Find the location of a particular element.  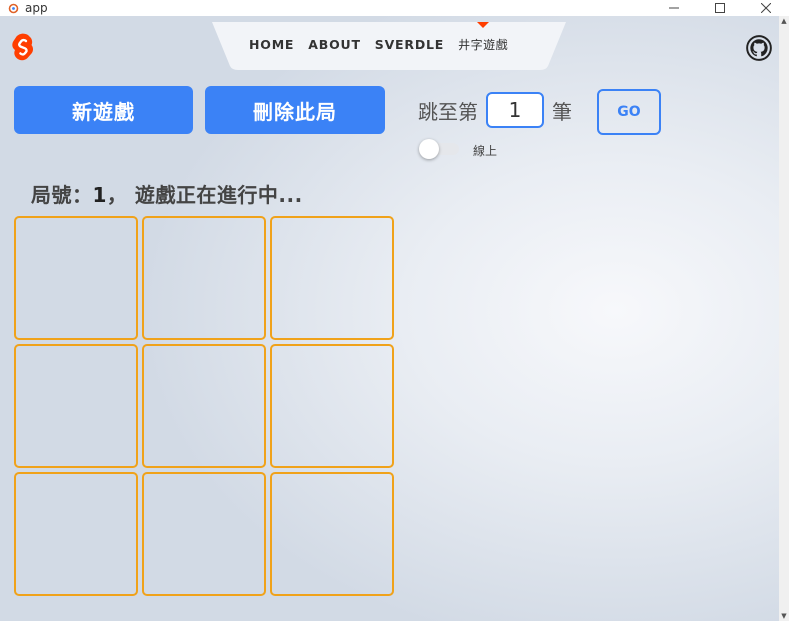

github-icon is located at coordinates (759, 48).